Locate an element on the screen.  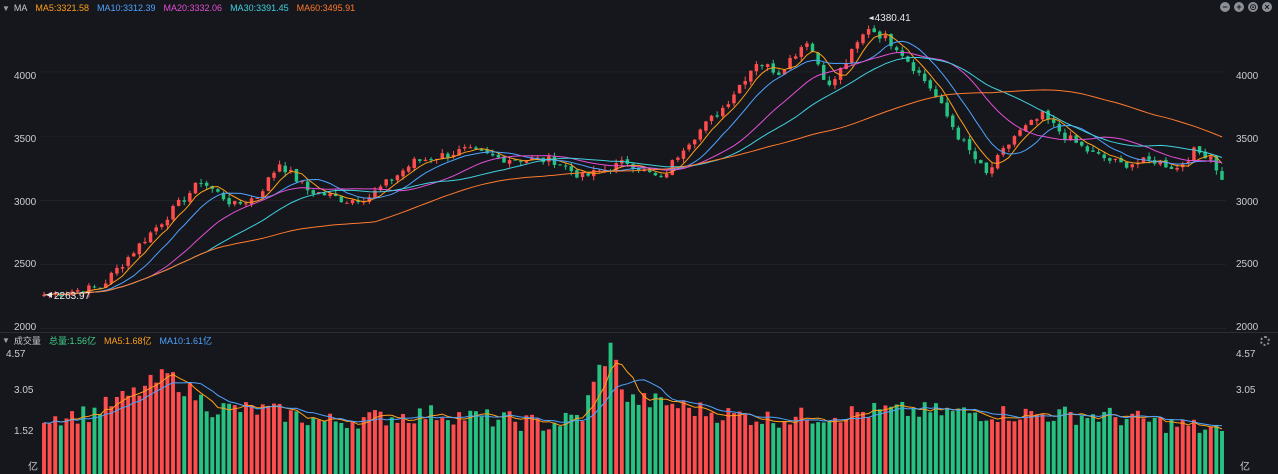
vol-tick-mid-left: 3.05 is located at coordinates (24, 390).